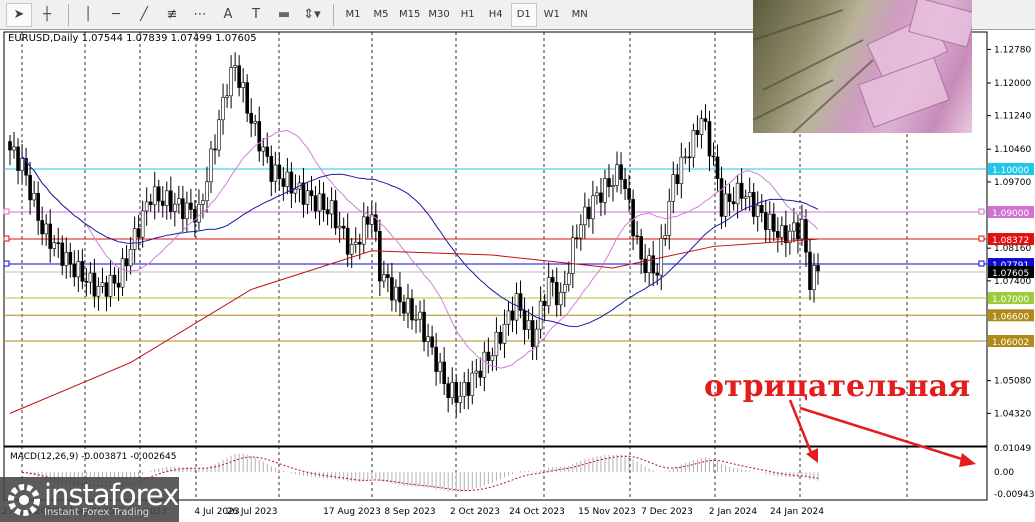 This screenshot has width=1035, height=522. Describe the element at coordinates (812, 455) in the screenshot. I see `arrow-head-icon` at that location.